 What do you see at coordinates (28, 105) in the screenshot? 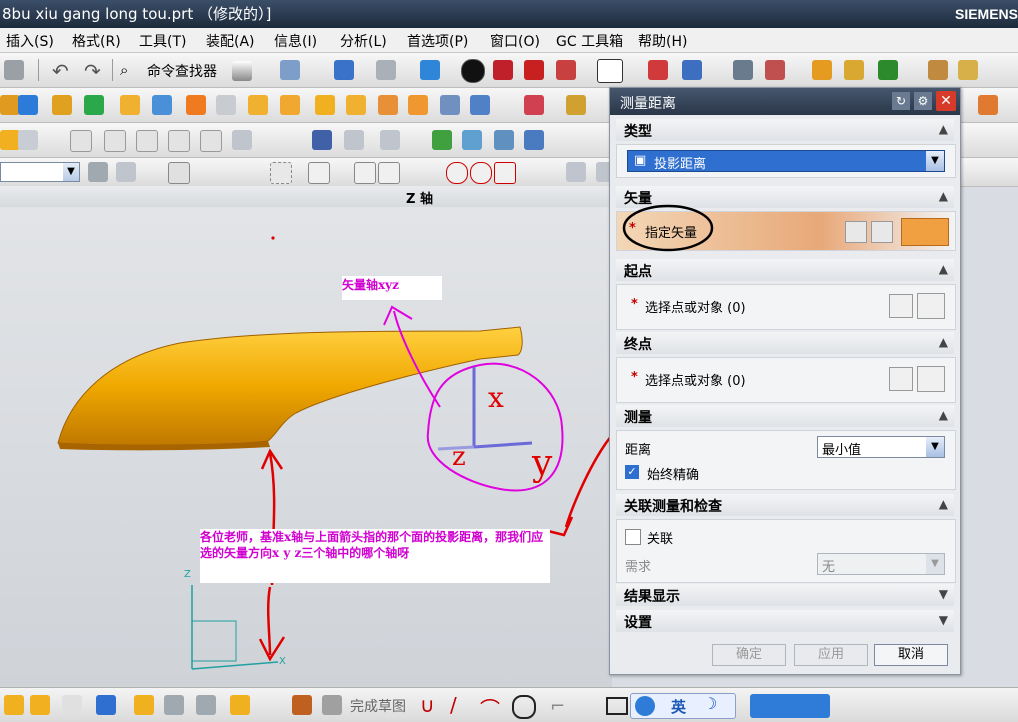
I see `revolve-icon` at bounding box center [28, 105].